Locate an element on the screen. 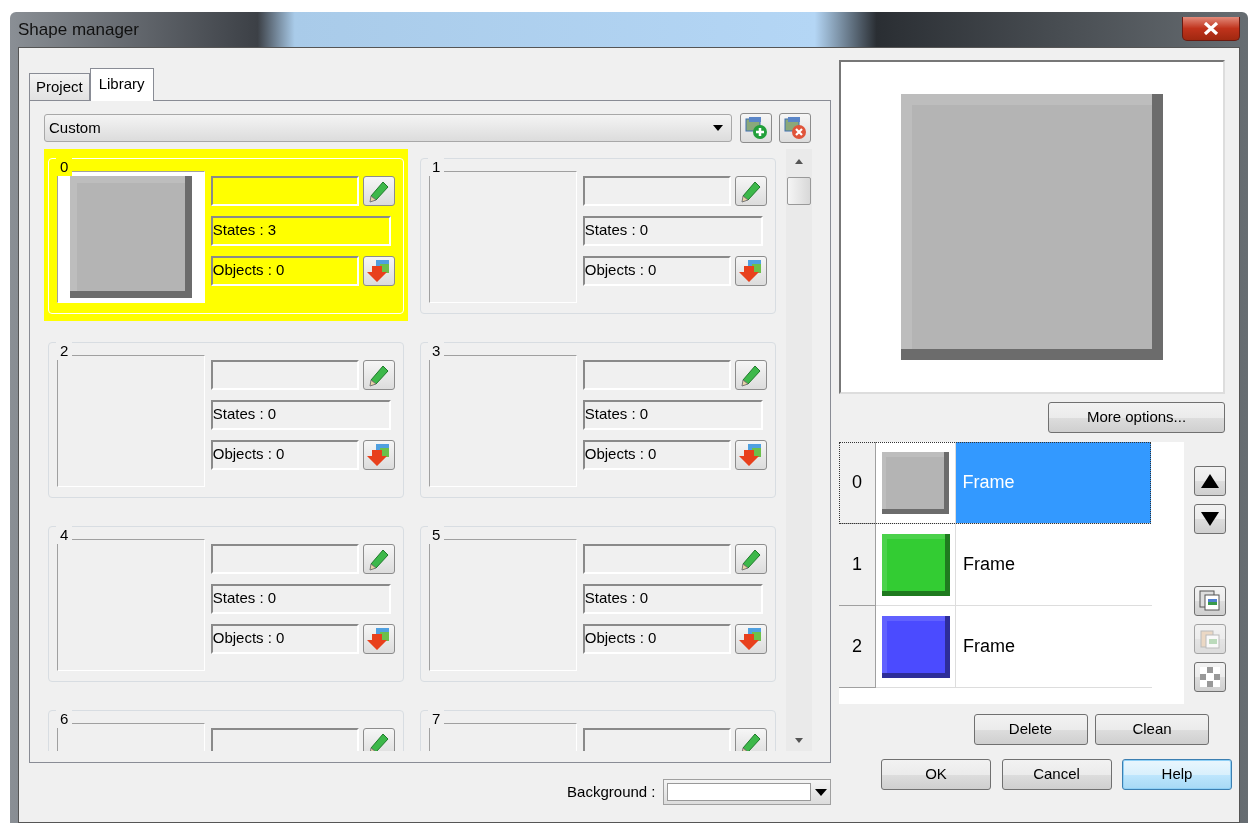  shape-index: 5 is located at coordinates (436, 535).